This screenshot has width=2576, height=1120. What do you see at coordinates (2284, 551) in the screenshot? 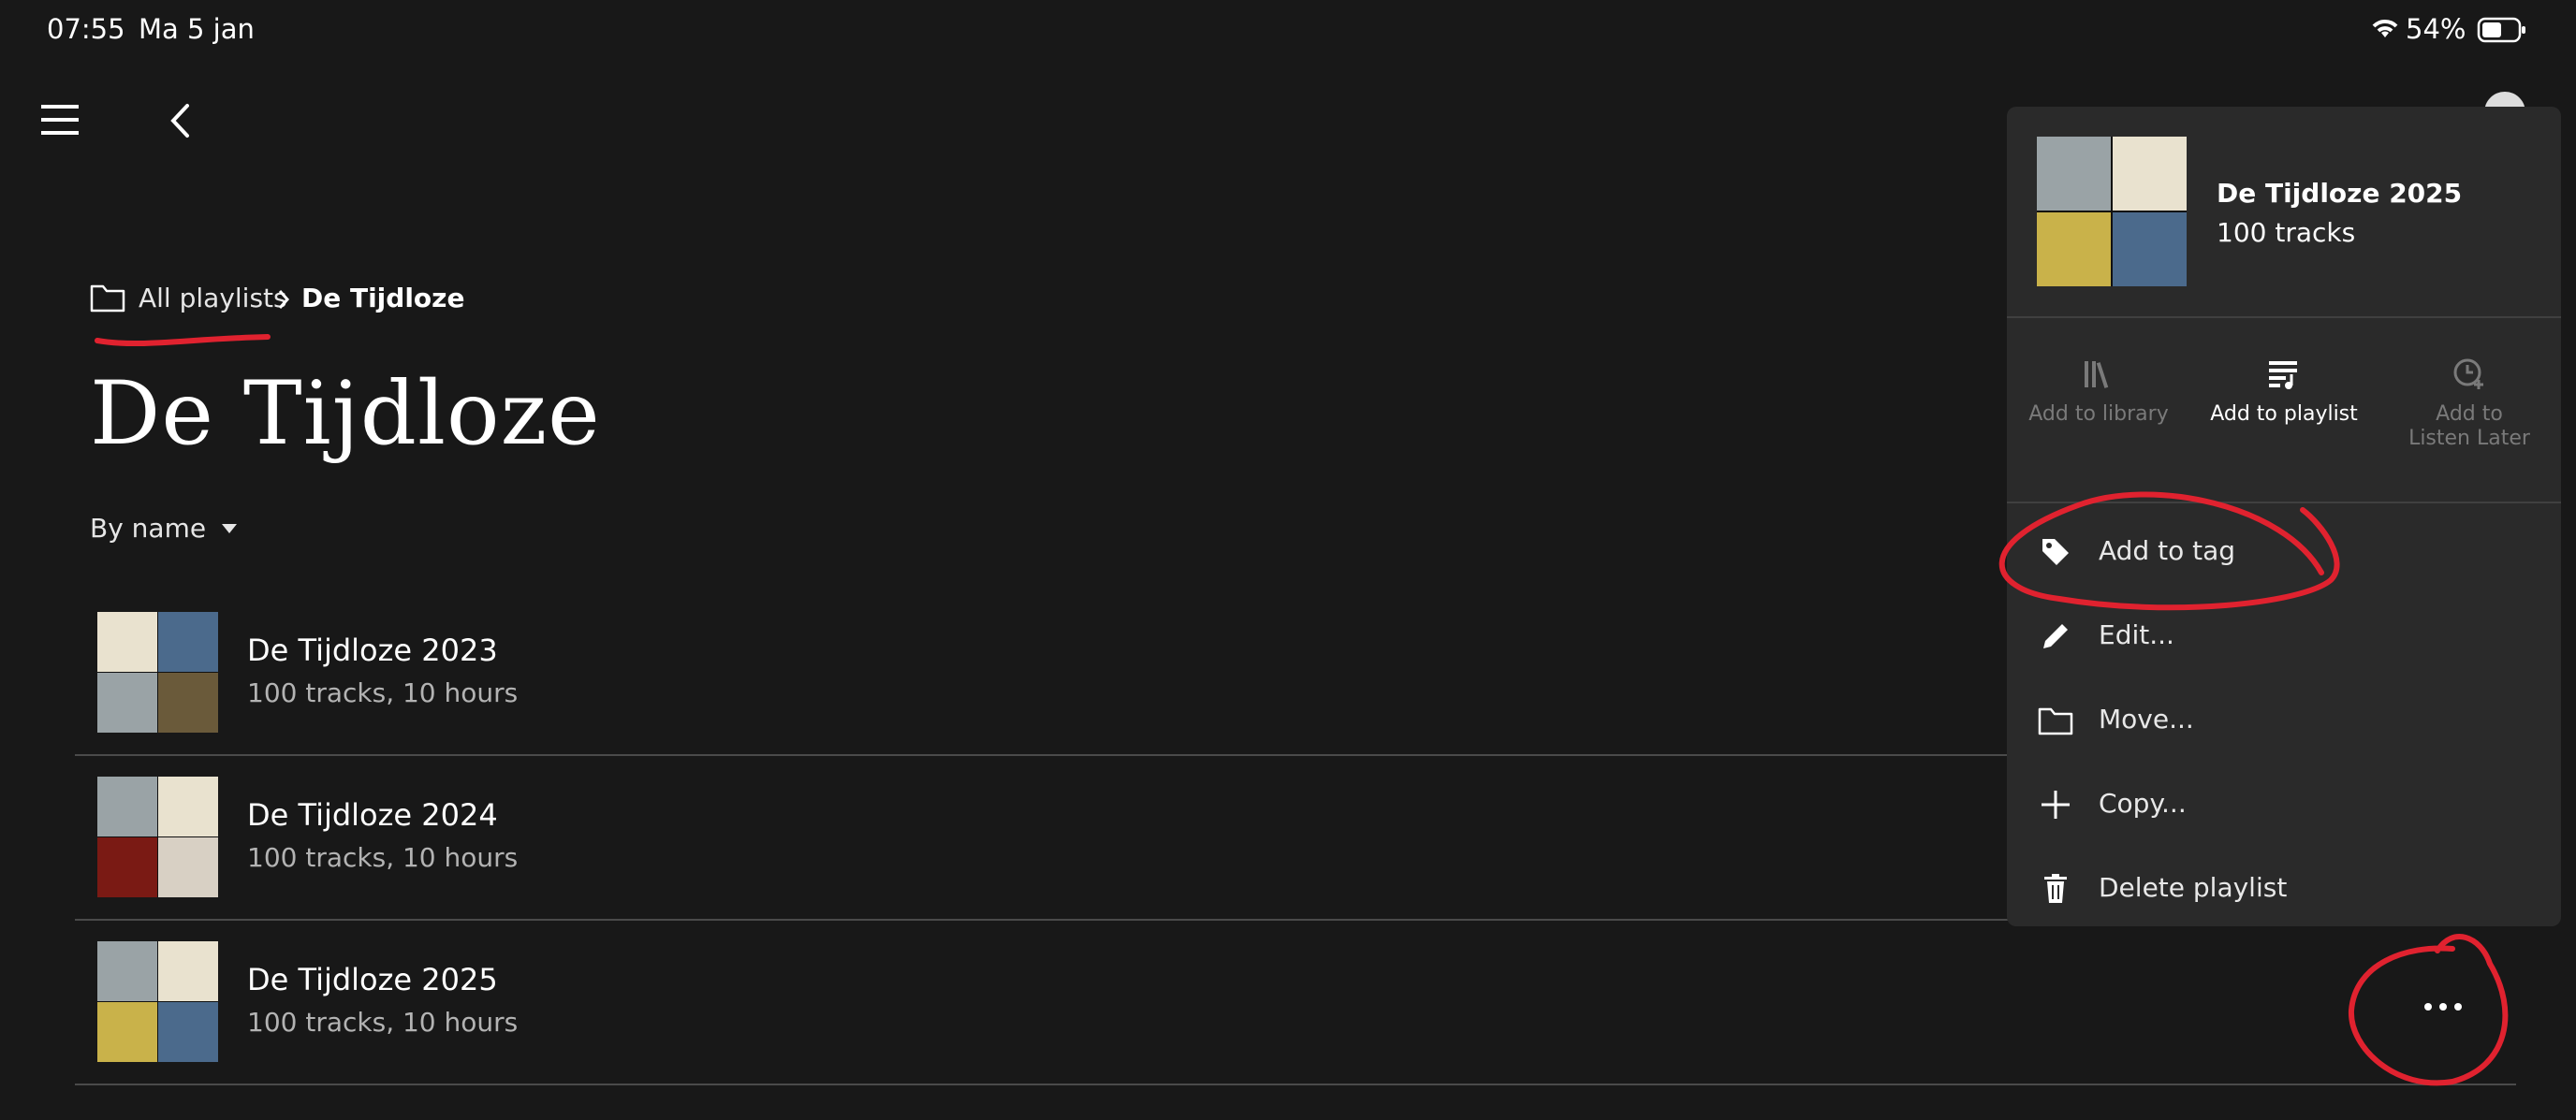
I see `add-to-tag-menu-item: Add to tag` at bounding box center [2284, 551].